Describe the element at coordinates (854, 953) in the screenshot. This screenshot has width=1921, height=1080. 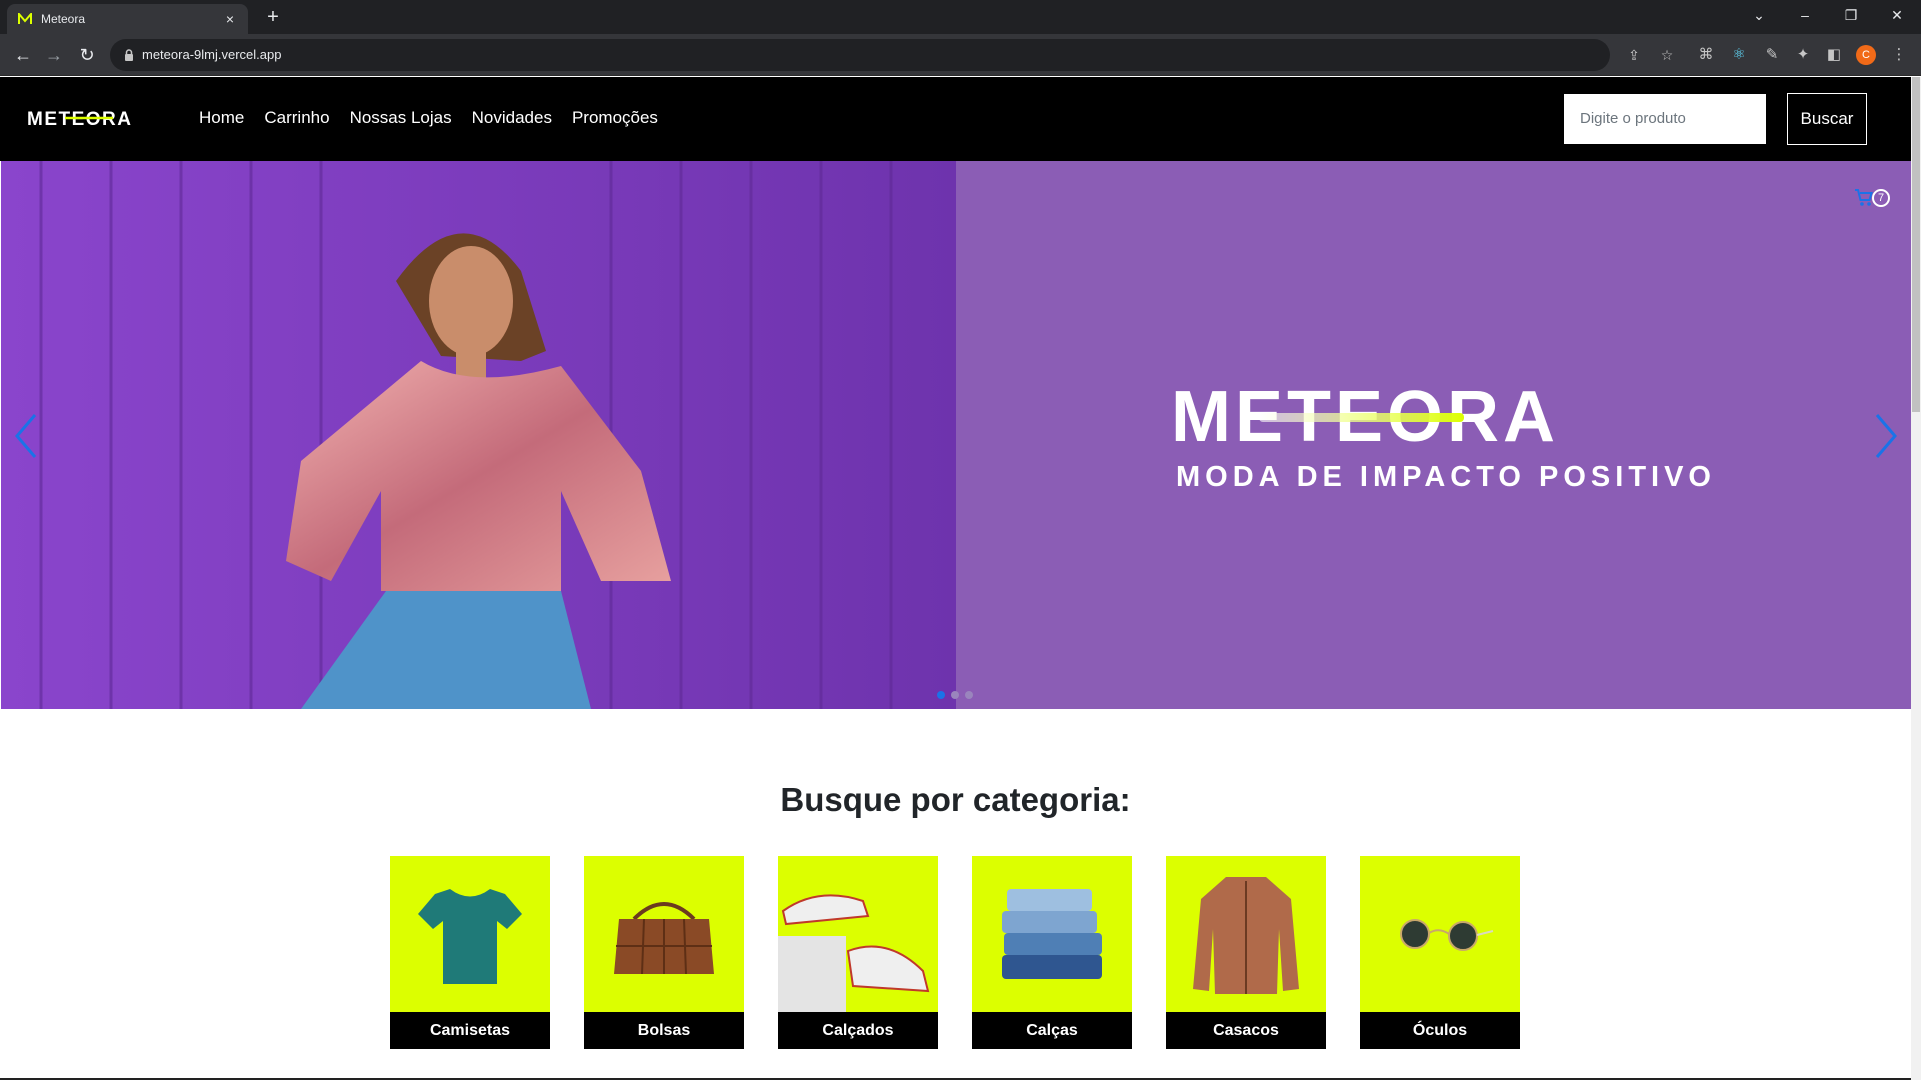
I see `sneakers-icon` at that location.